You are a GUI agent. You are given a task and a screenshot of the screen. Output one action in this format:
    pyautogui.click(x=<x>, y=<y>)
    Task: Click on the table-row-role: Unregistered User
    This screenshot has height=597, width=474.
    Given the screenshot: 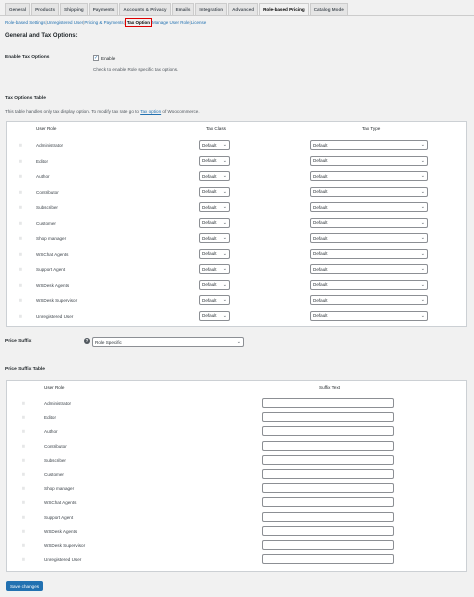 What is the action you would take?
    pyautogui.click(x=55, y=316)
    